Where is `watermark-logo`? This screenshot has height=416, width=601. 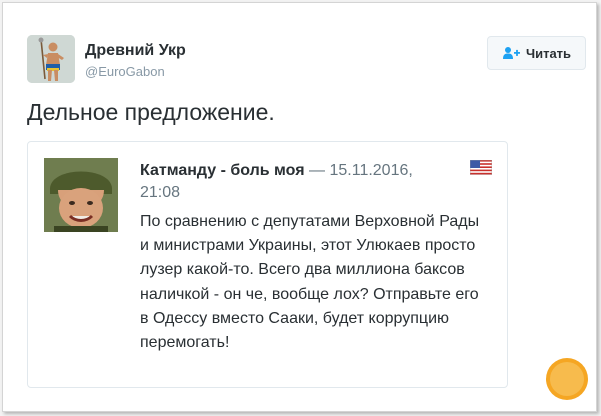 watermark-logo is located at coordinates (567, 379).